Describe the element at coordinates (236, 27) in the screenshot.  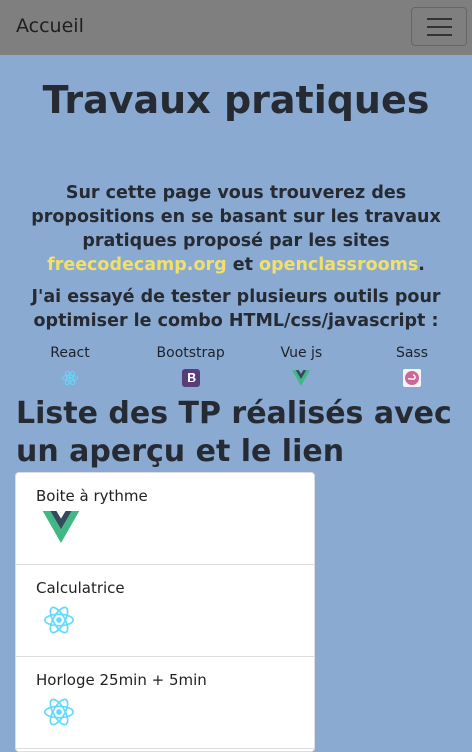
I see `navbar: Accueil` at that location.